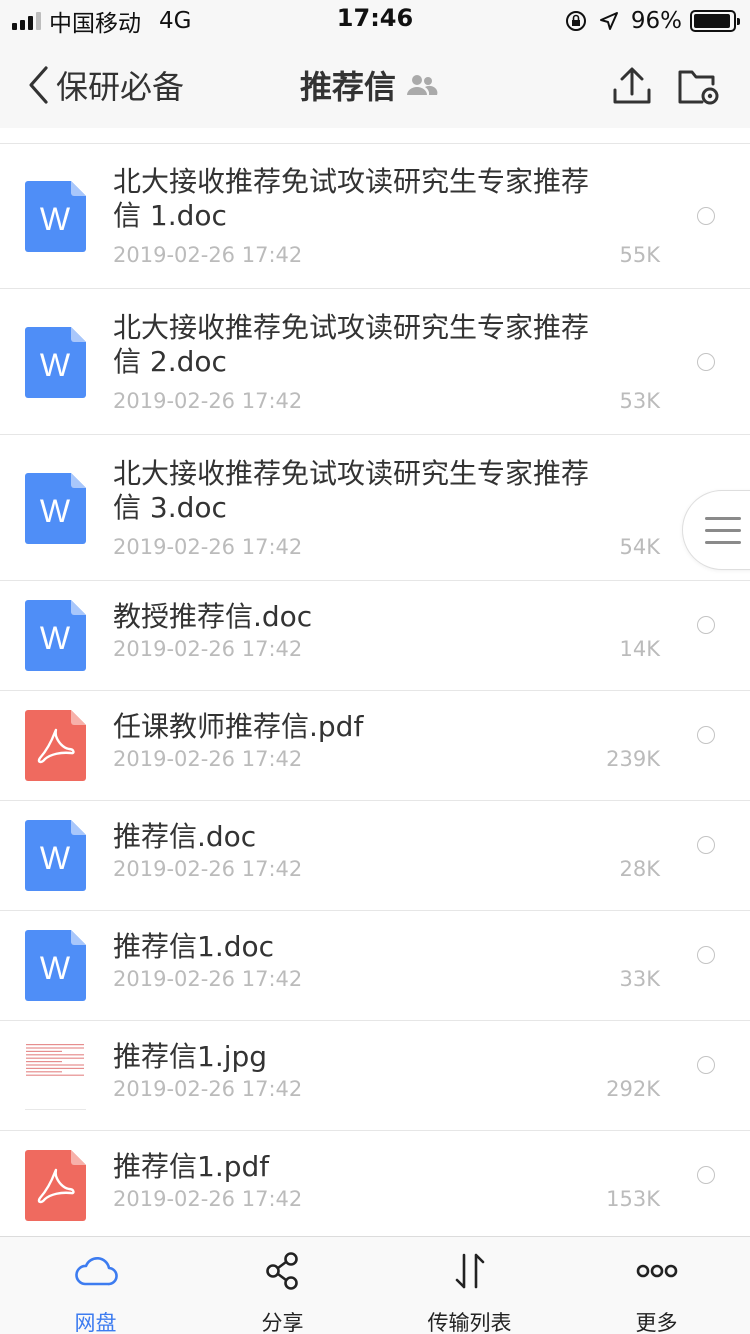  I want to click on file-size: 239K, so click(633, 759).